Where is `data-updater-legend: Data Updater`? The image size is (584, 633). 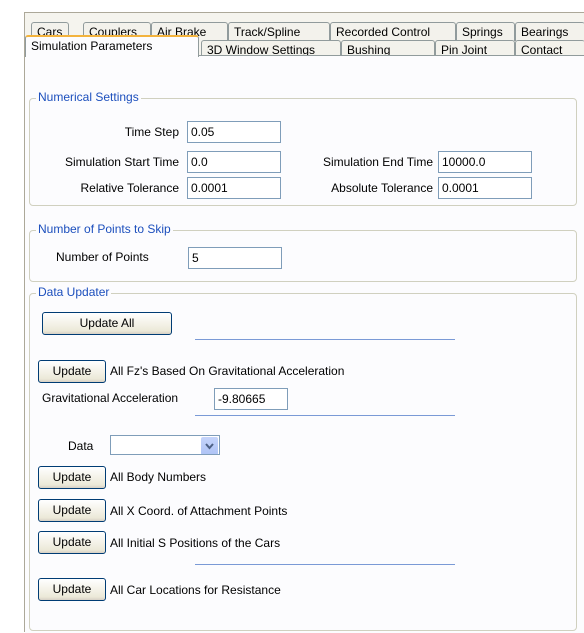
data-updater-legend: Data Updater is located at coordinates (74, 292).